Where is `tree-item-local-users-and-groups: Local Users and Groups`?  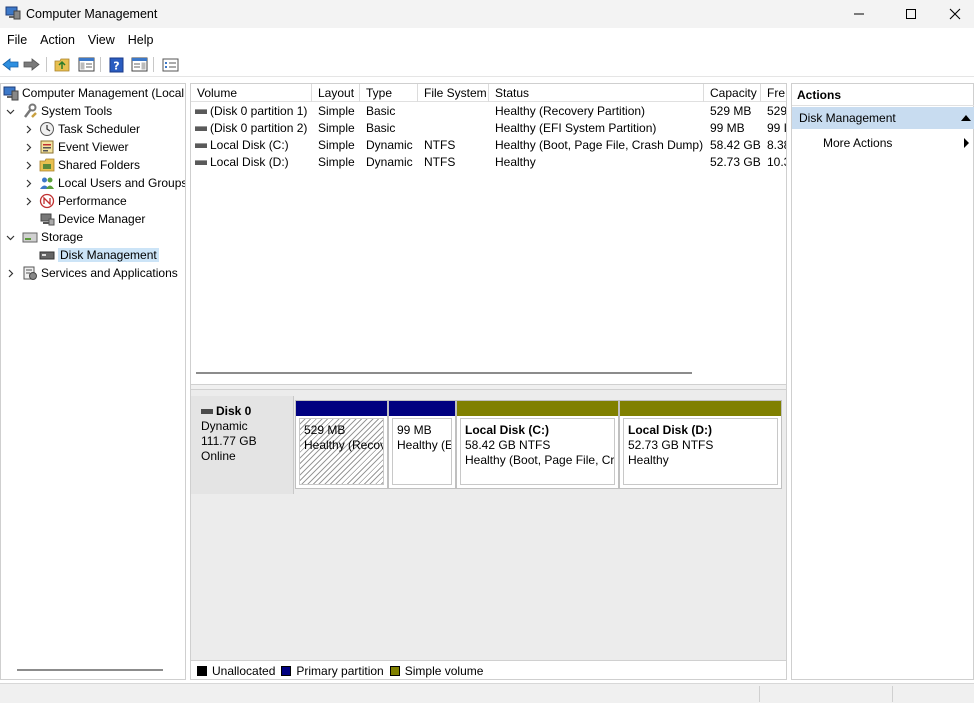
tree-item-local-users-and-groups: Local Users and Groups is located at coordinates (104, 183).